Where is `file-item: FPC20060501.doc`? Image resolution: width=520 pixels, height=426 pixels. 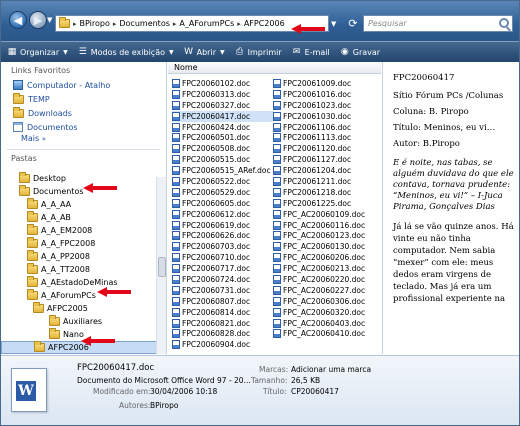
file-item: FPC20060501.doc is located at coordinates (223, 137).